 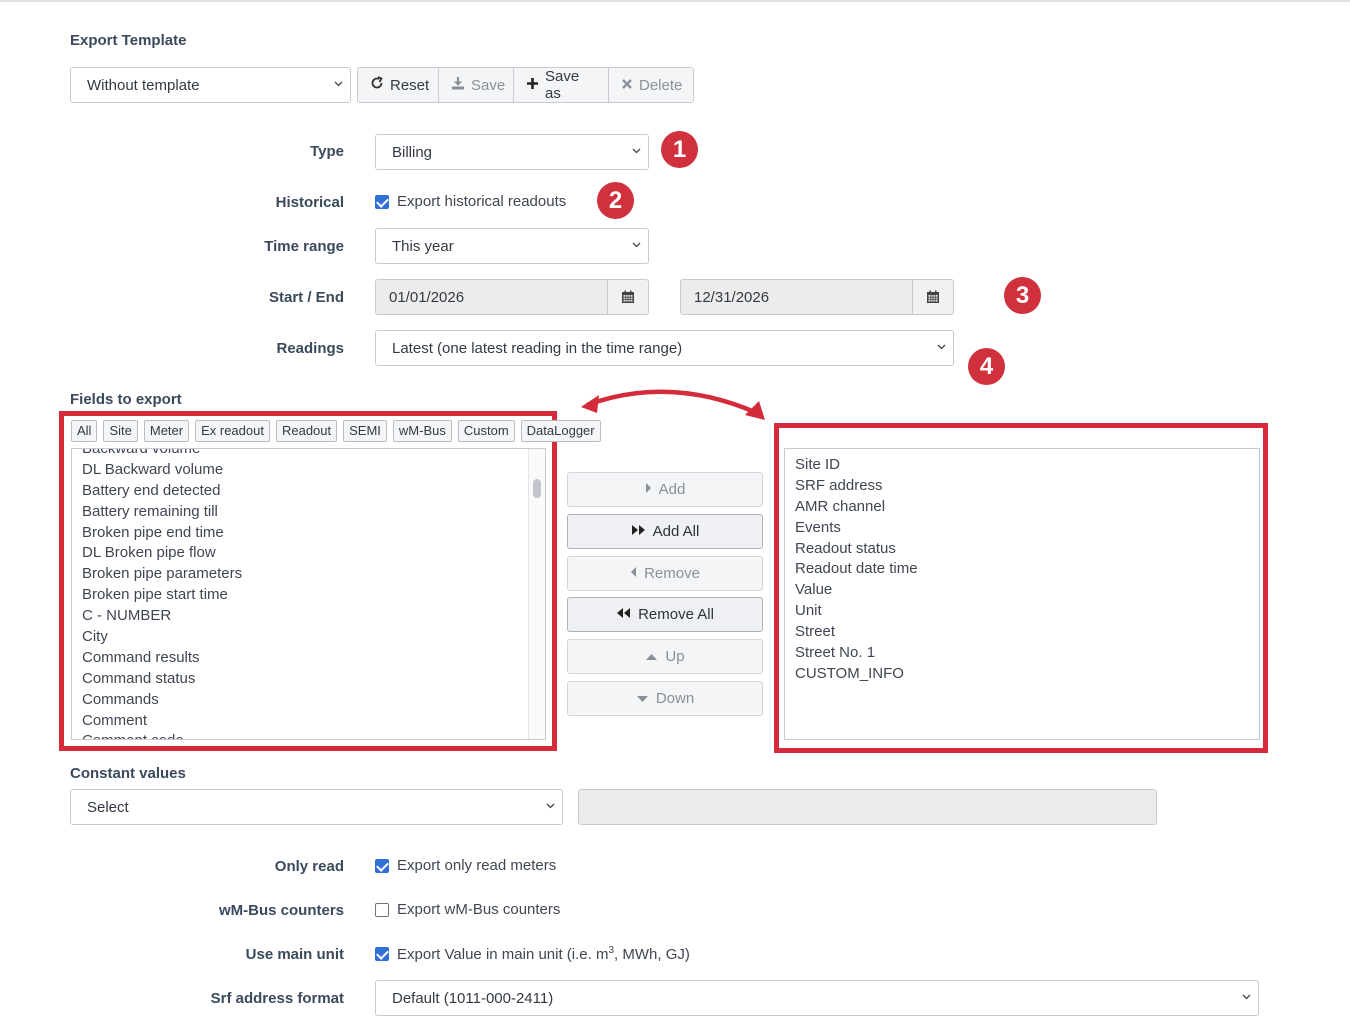 What do you see at coordinates (675, 656) in the screenshot?
I see `up-label: Up` at bounding box center [675, 656].